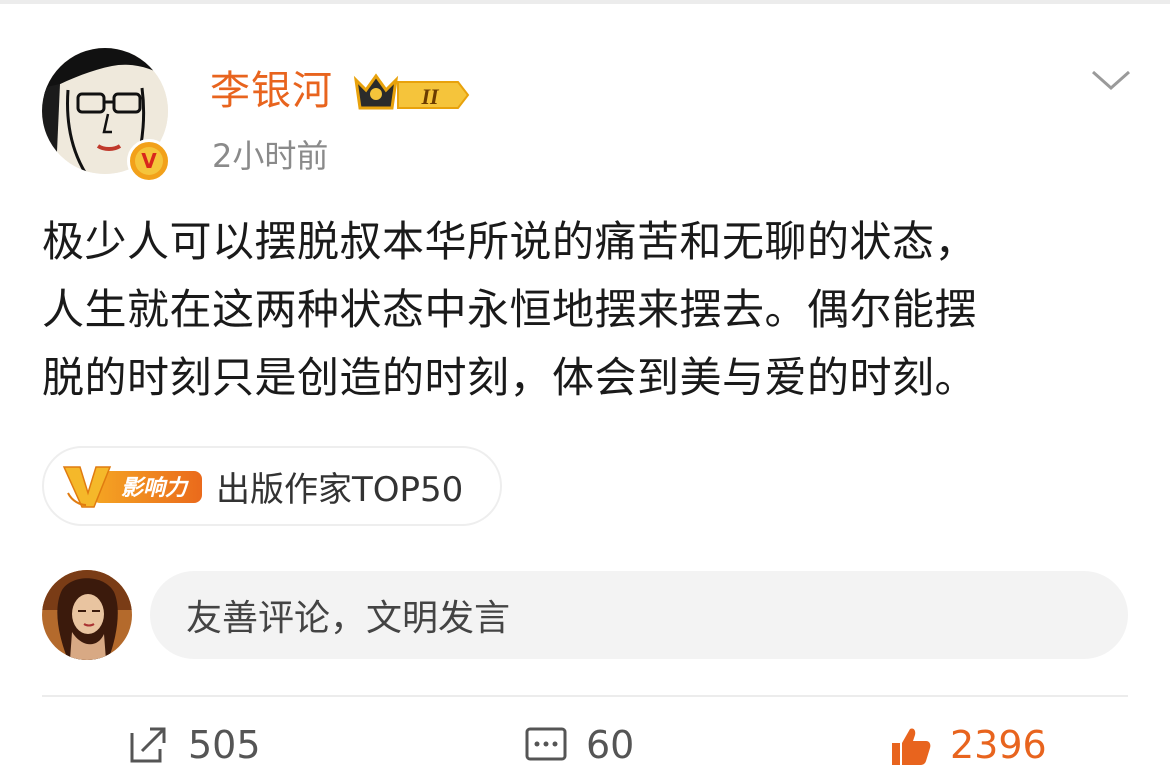 Image resolution: width=1170 pixels, height=770 pixels. What do you see at coordinates (1111, 80) in the screenshot?
I see `chevron-down-icon` at bounding box center [1111, 80].